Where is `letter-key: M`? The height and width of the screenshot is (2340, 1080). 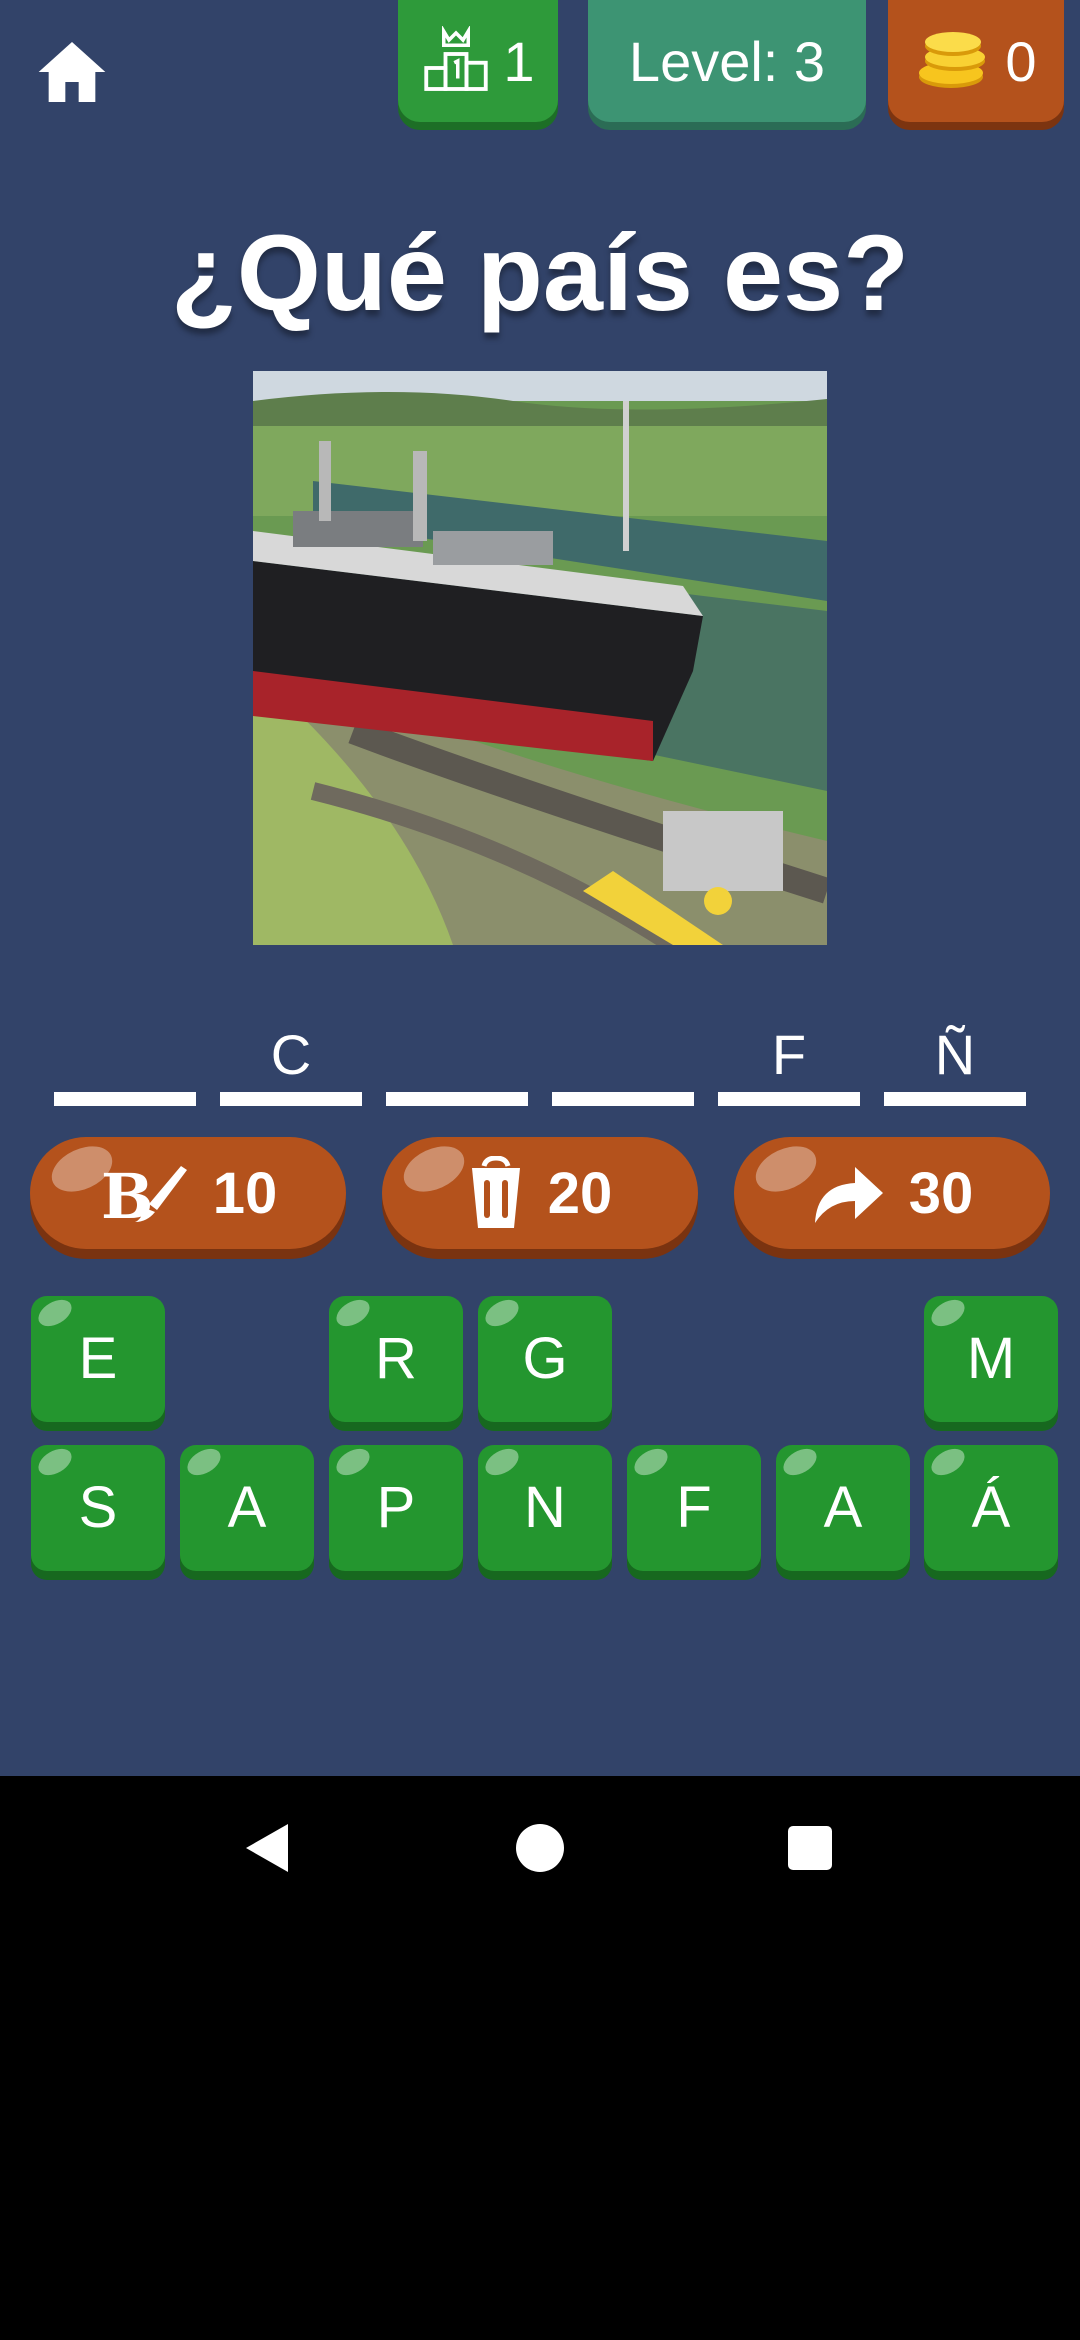 letter-key: M is located at coordinates (991, 1359).